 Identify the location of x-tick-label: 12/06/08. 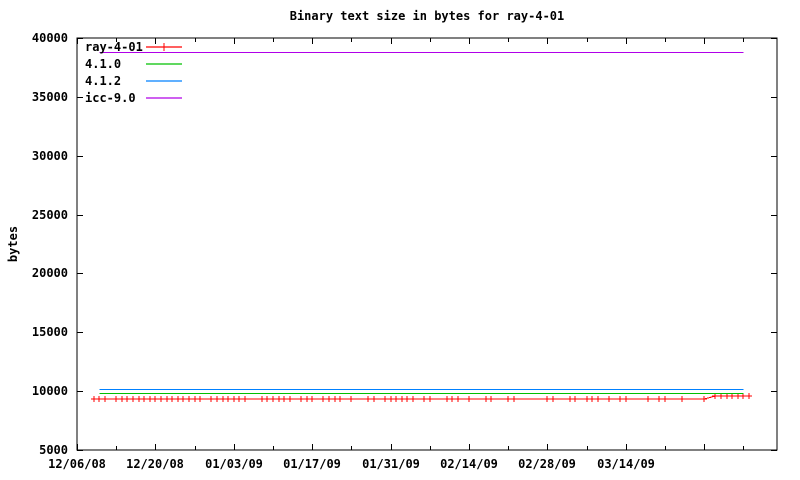
(77, 464).